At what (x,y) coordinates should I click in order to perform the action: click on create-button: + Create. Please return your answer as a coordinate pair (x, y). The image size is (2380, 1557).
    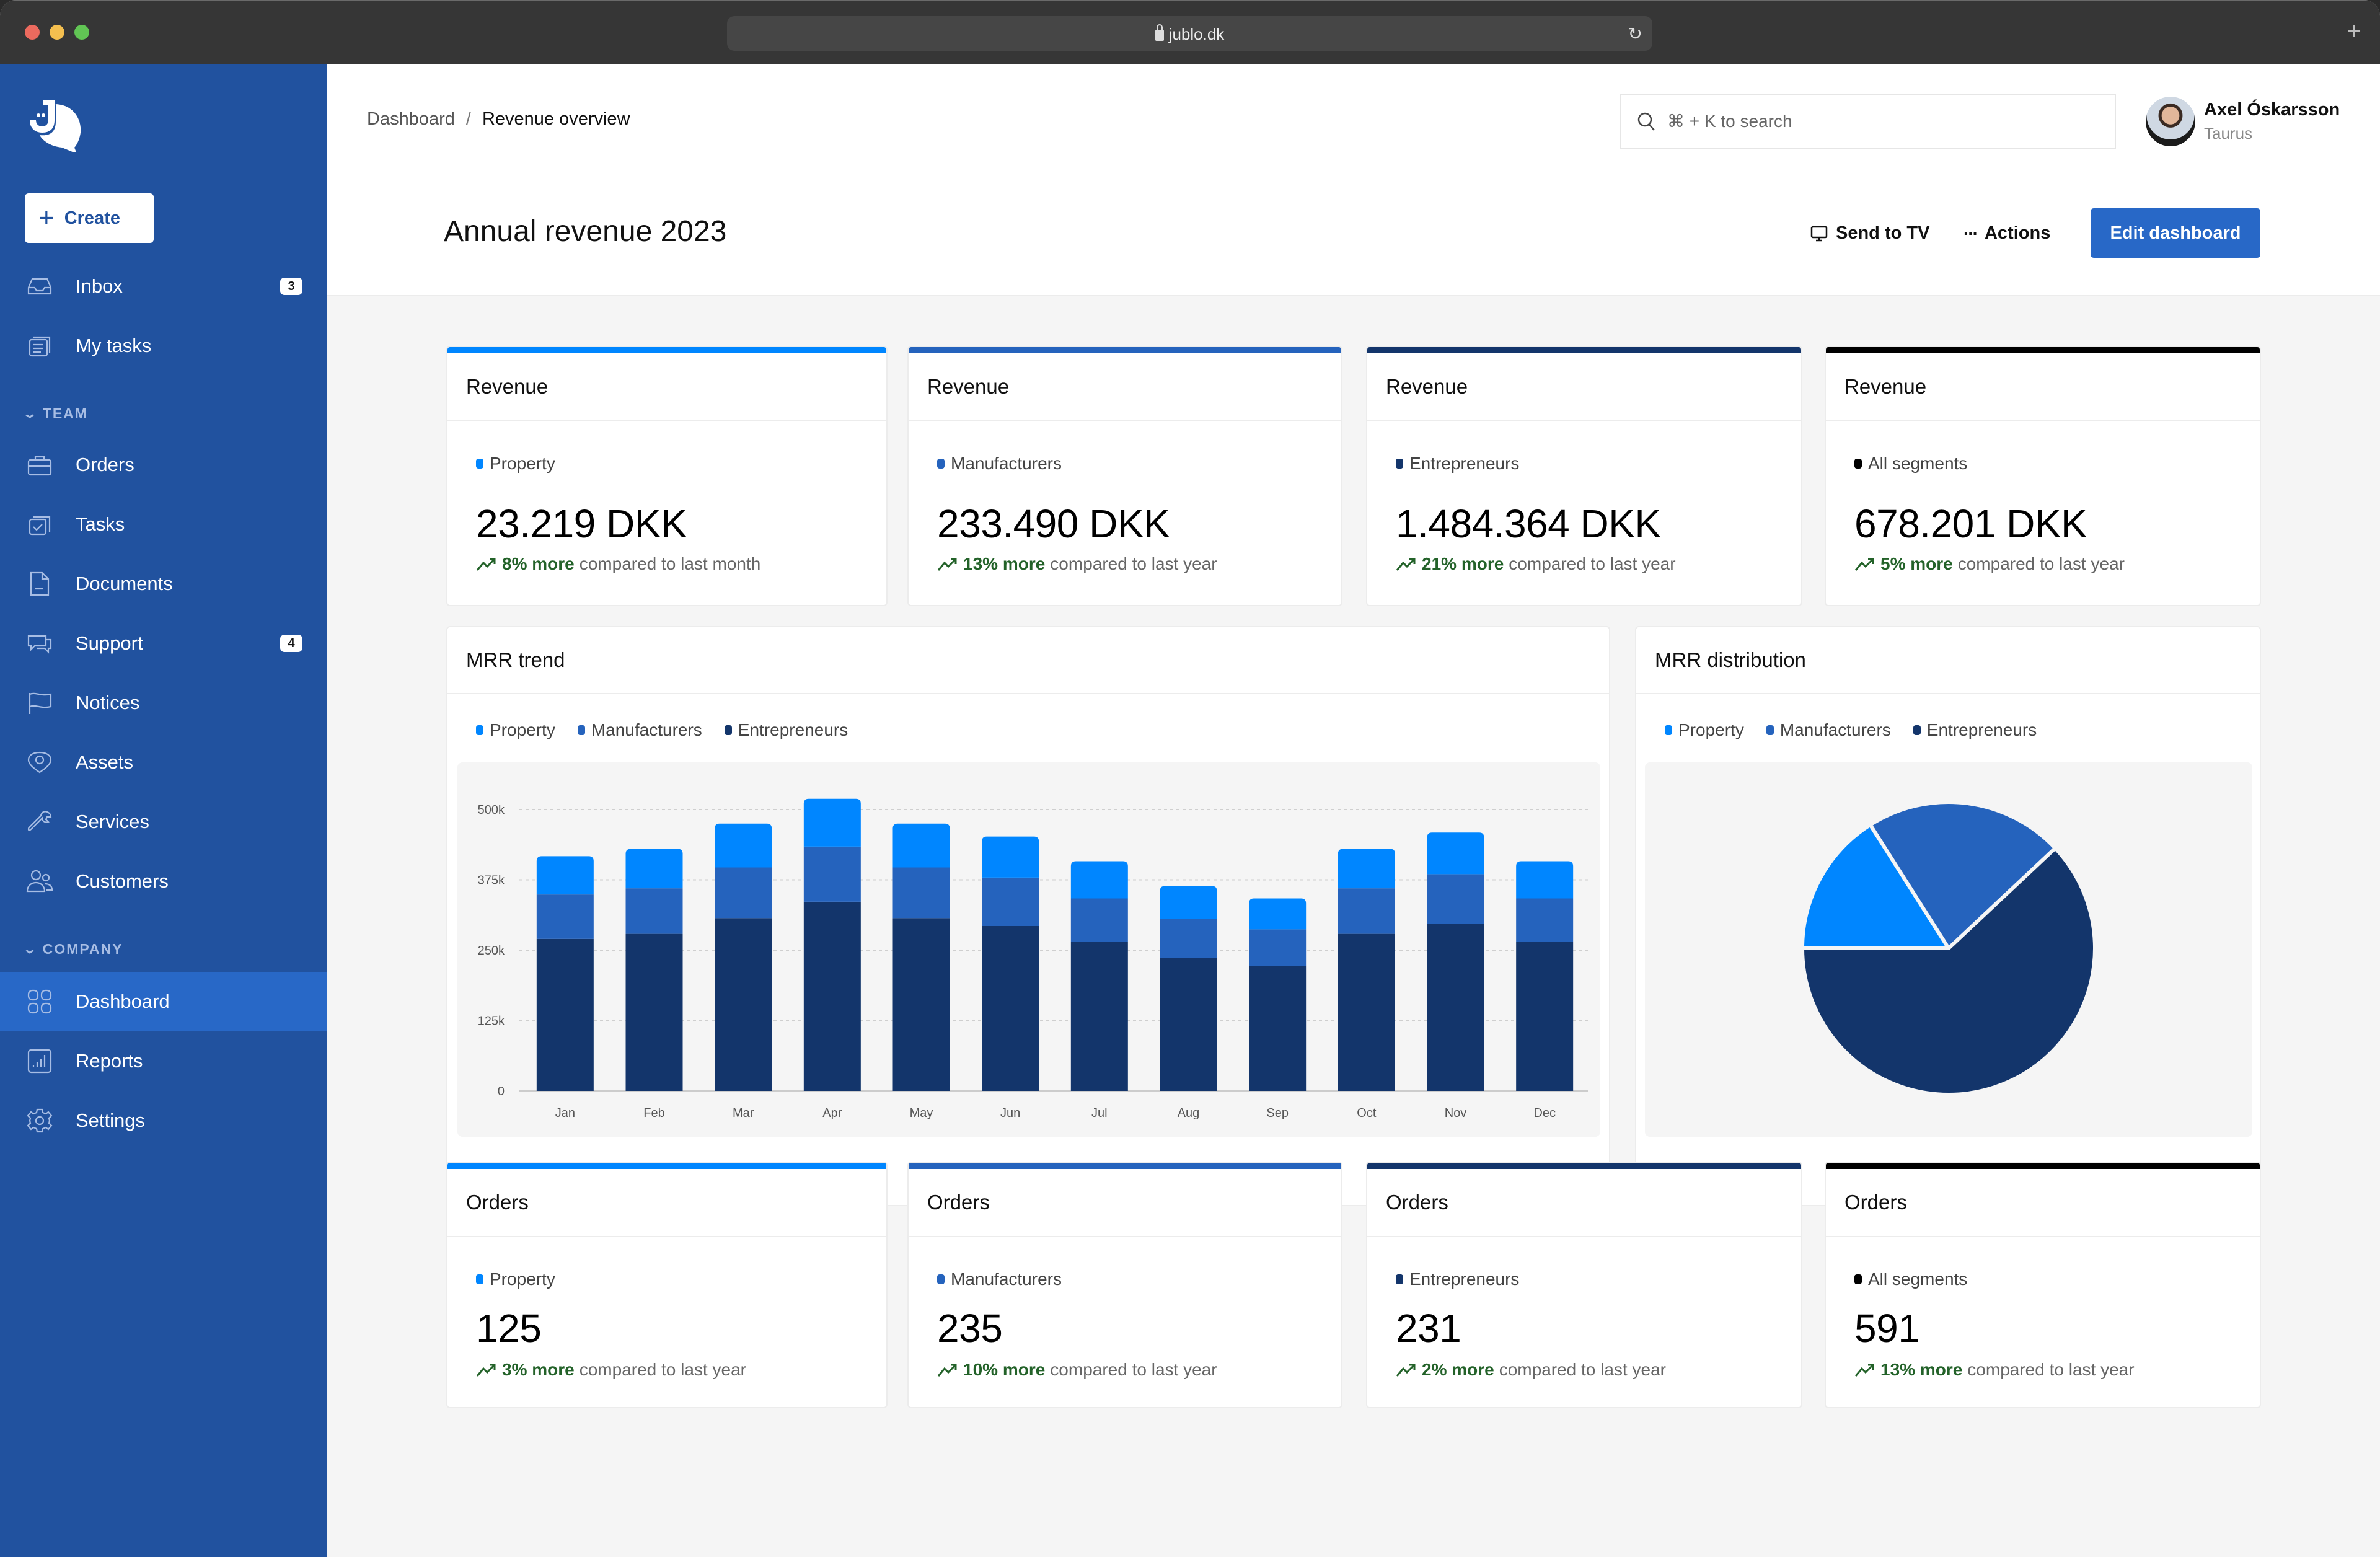
    Looking at the image, I should click on (89, 218).